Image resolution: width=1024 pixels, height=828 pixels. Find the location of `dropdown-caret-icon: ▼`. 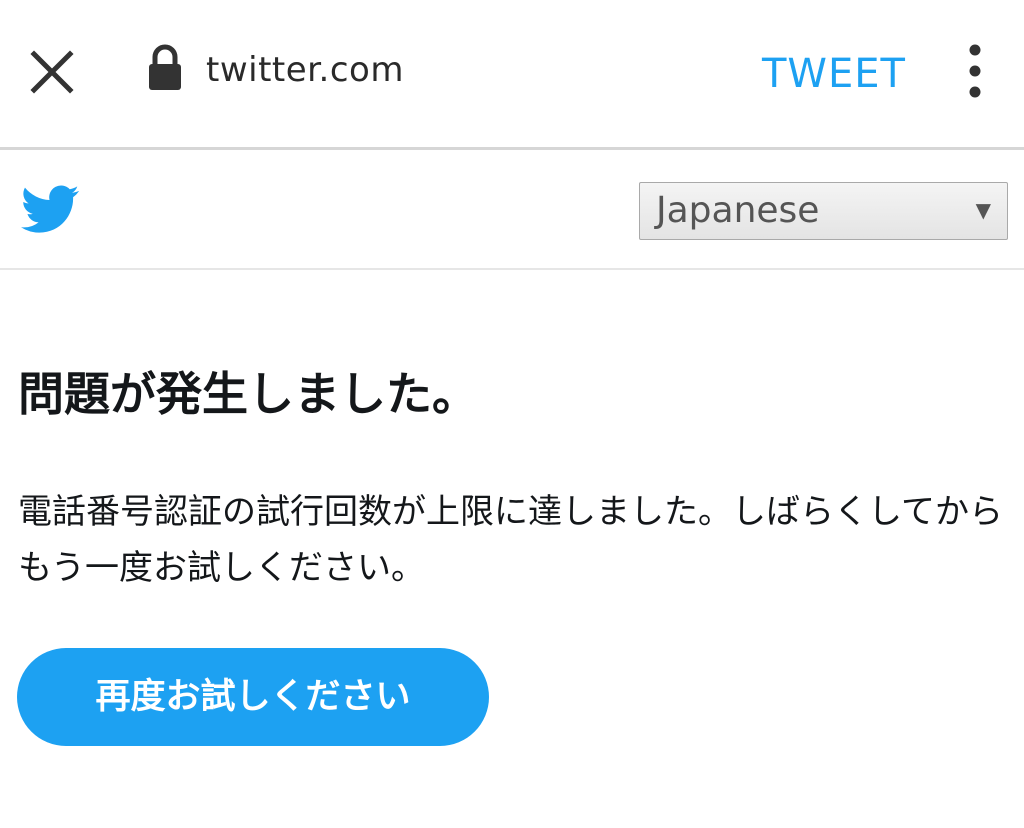

dropdown-caret-icon: ▼ is located at coordinates (983, 210).